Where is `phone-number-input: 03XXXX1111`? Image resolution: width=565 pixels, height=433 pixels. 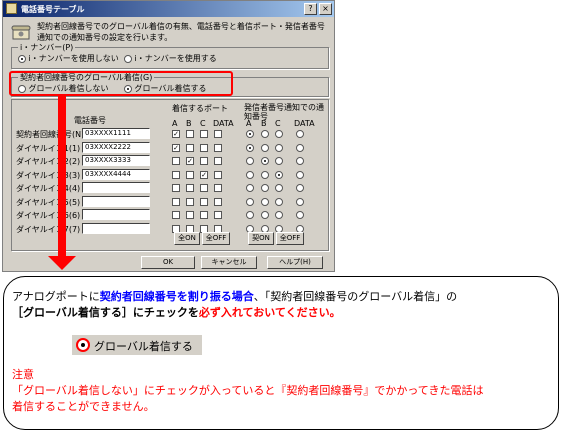 phone-number-input: 03XXXX1111 is located at coordinates (116, 133).